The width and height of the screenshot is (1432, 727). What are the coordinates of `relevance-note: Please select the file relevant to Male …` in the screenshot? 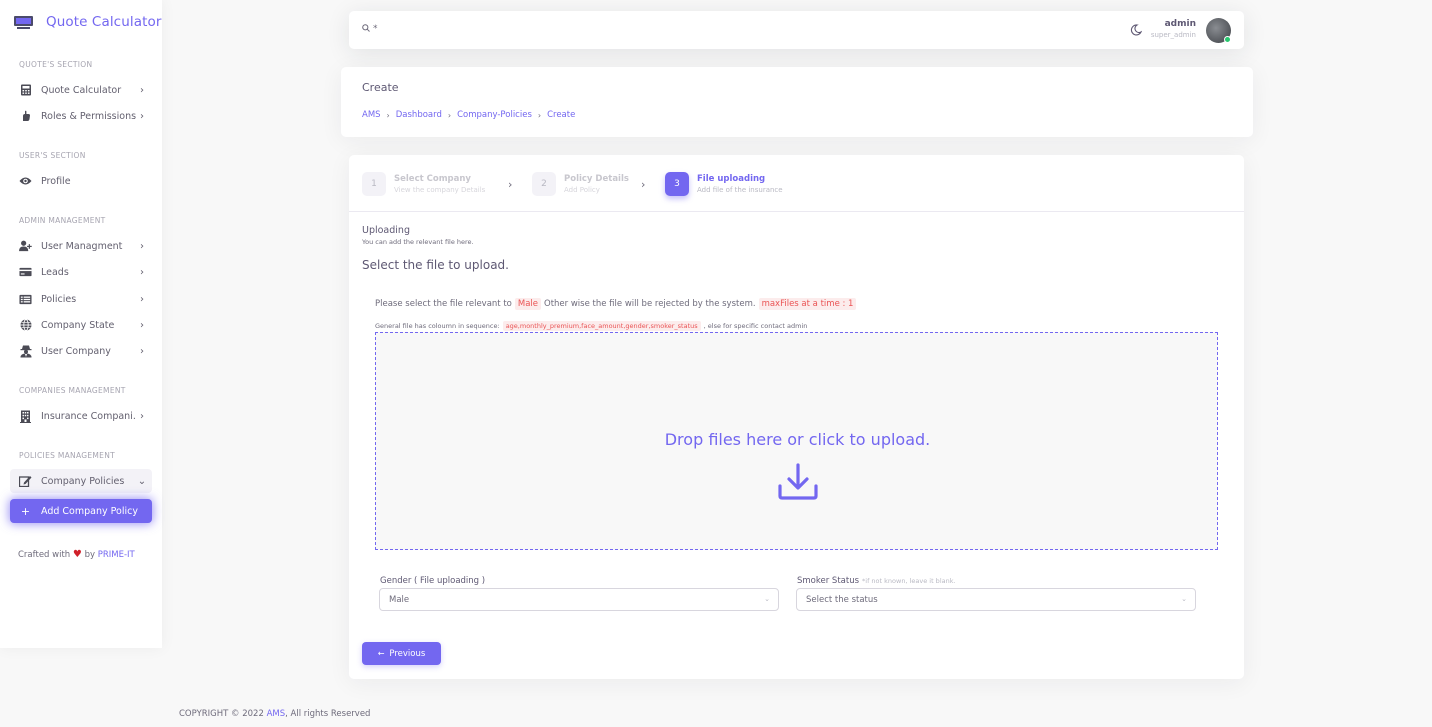 It's located at (617, 304).